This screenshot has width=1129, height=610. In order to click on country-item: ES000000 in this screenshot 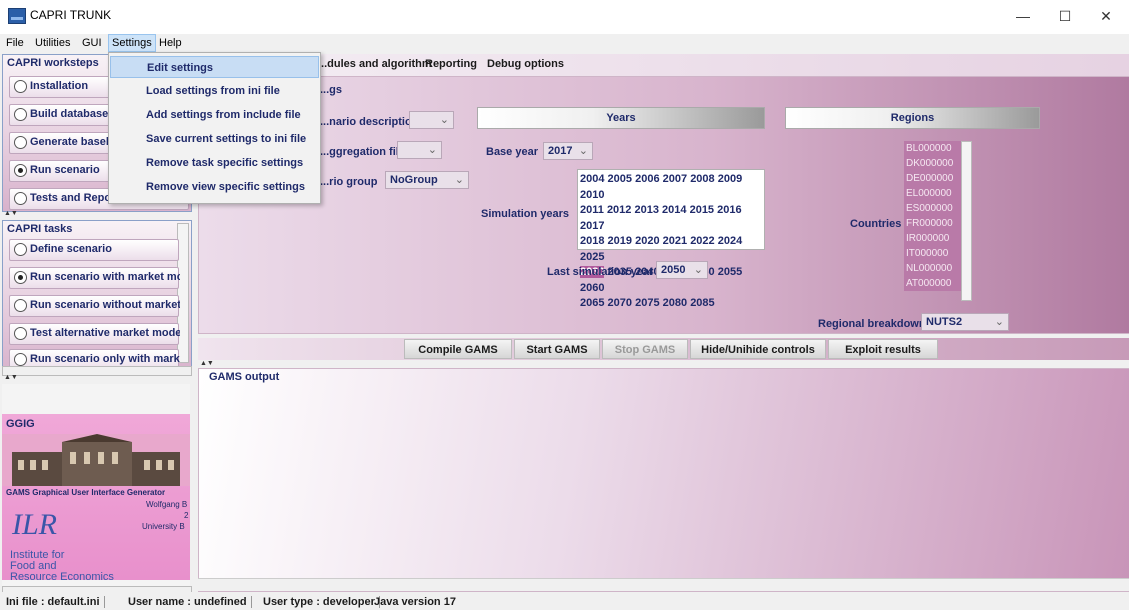, I will do `click(933, 208)`.